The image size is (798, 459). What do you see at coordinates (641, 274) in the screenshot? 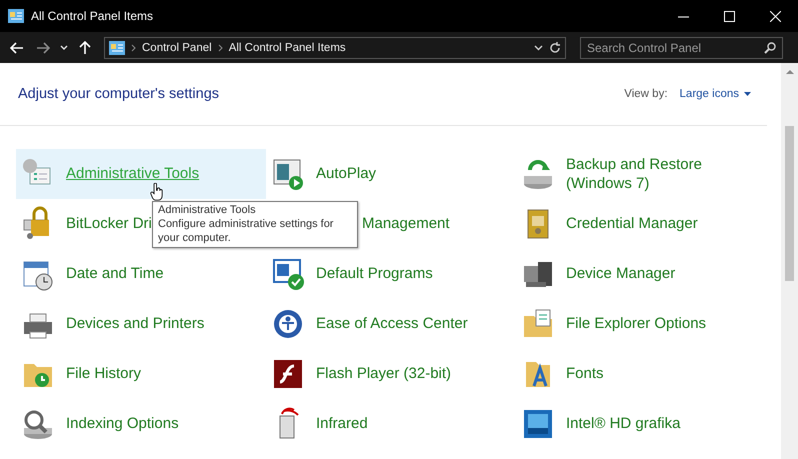
I see `control-panel-item: Device Manager` at bounding box center [641, 274].